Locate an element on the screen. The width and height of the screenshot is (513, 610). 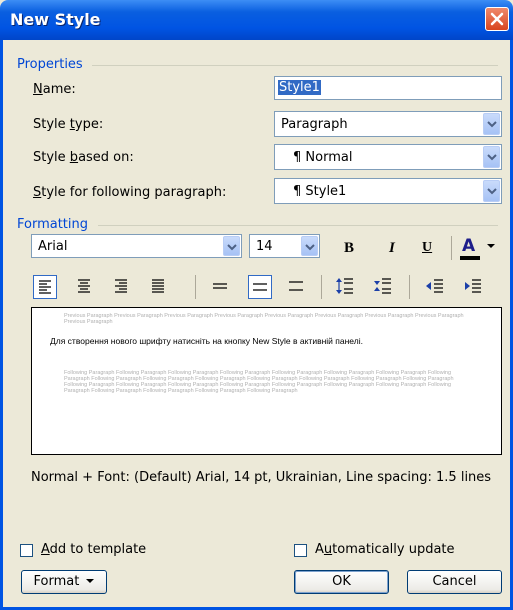
decrease-indent-button is located at coordinates (436, 287).